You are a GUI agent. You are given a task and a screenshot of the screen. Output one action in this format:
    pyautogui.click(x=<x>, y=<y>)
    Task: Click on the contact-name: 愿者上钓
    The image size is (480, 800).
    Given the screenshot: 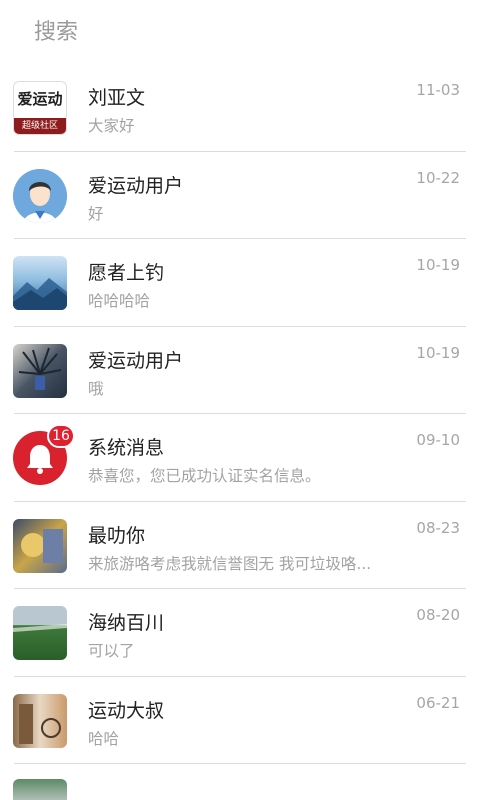 What is the action you would take?
    pyautogui.click(x=126, y=273)
    